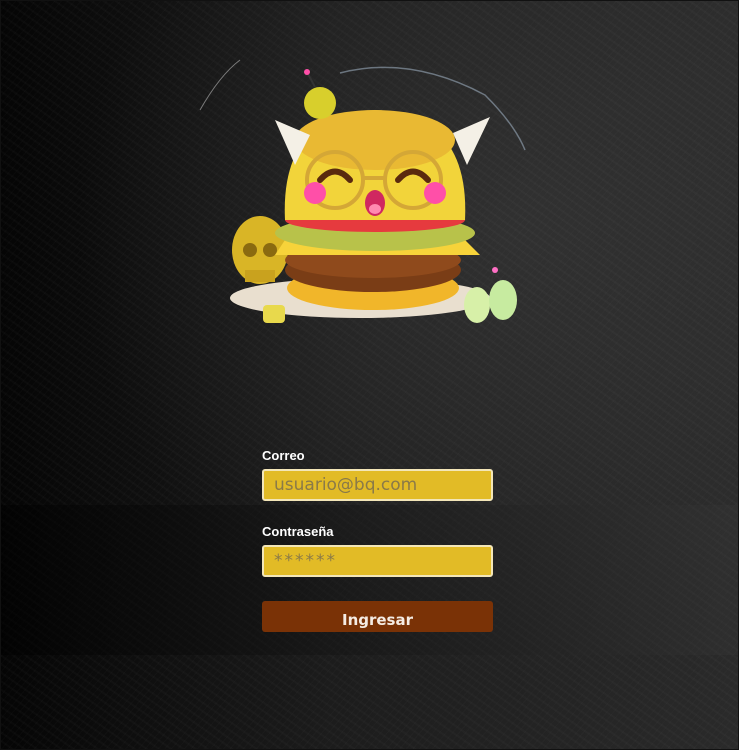 This screenshot has width=739, height=750. What do you see at coordinates (283, 455) in the screenshot?
I see `email-label: Correo` at bounding box center [283, 455].